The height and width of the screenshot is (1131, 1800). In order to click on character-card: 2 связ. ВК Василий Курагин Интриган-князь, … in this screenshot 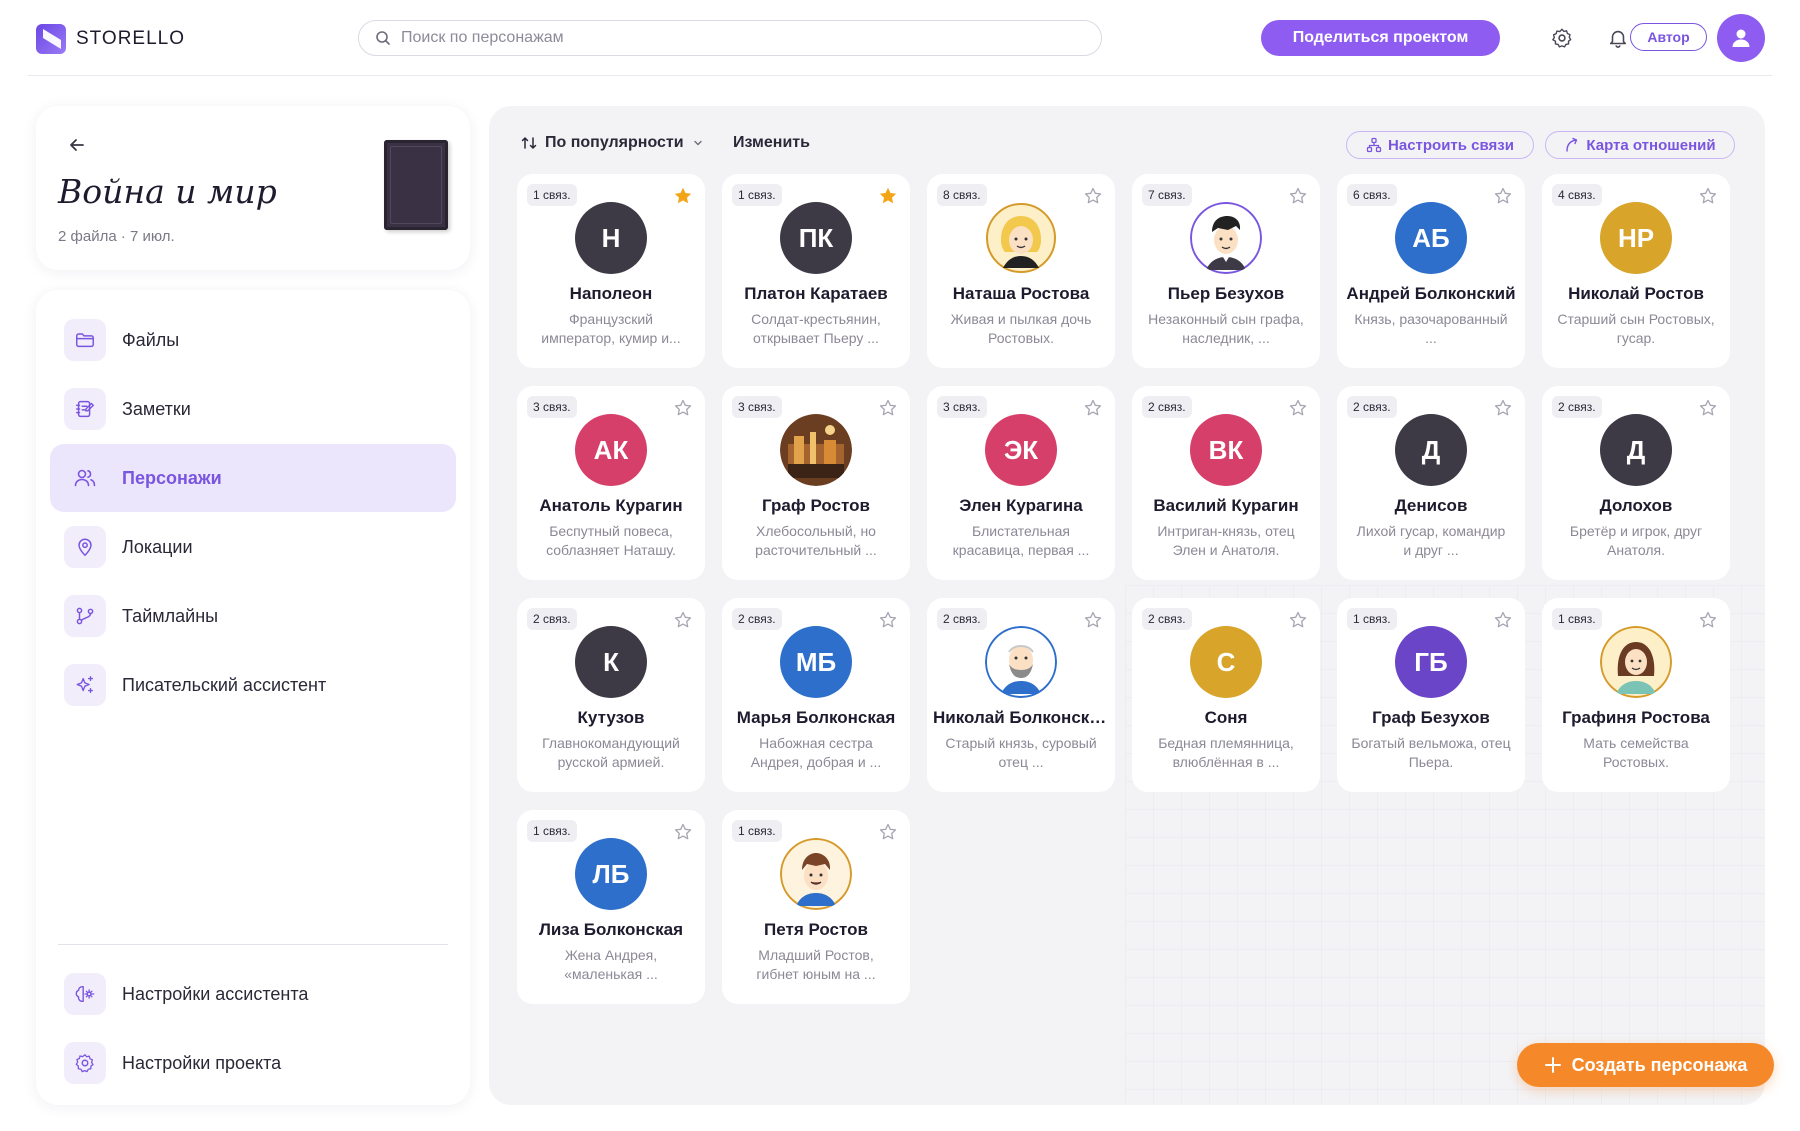, I will do `click(1226, 483)`.